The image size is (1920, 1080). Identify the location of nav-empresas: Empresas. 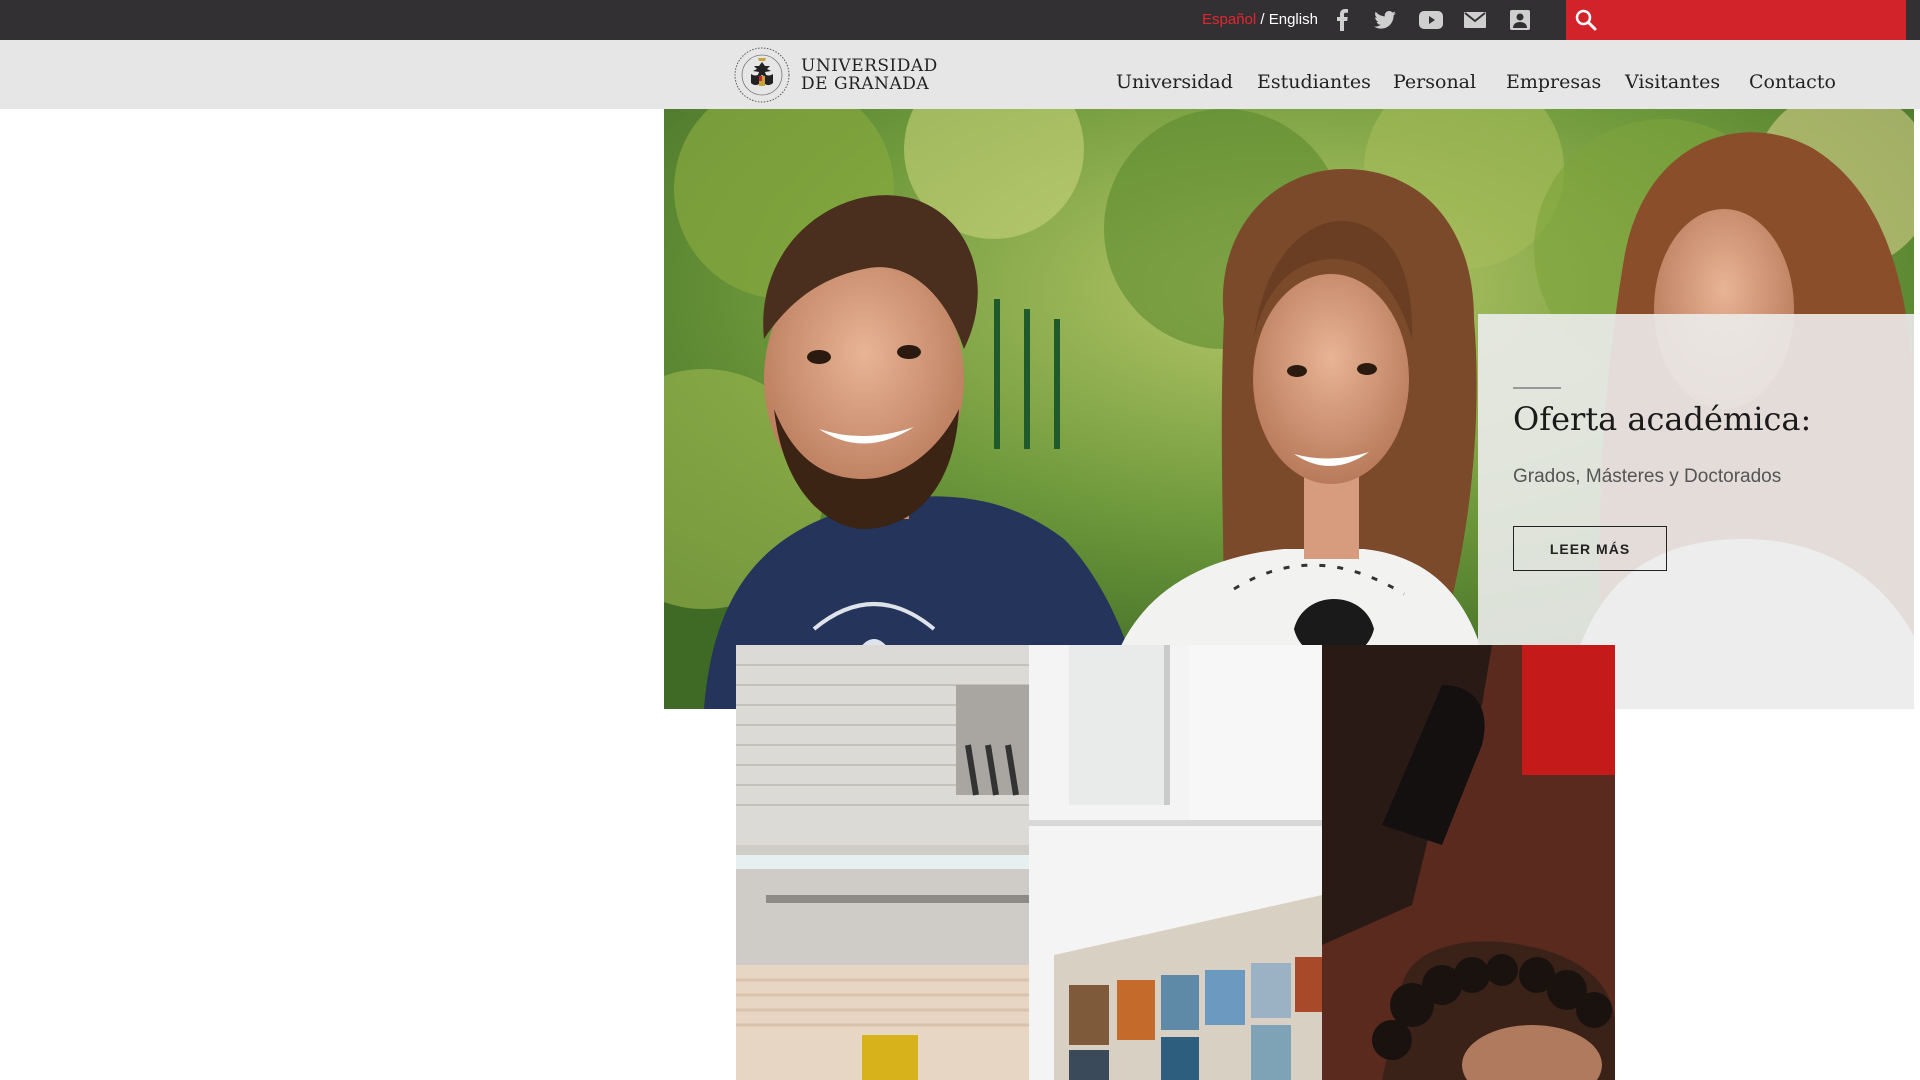
(1553, 74).